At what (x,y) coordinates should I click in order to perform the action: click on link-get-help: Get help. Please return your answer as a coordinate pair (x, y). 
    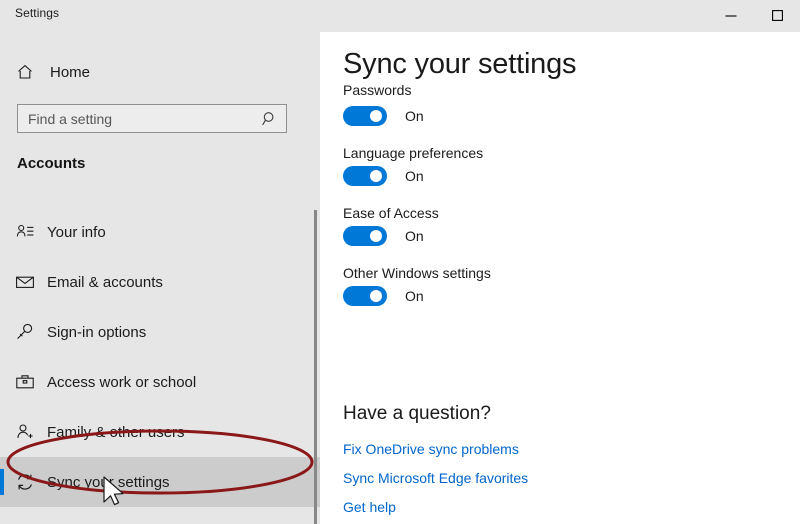
    Looking at the image, I should click on (435, 507).